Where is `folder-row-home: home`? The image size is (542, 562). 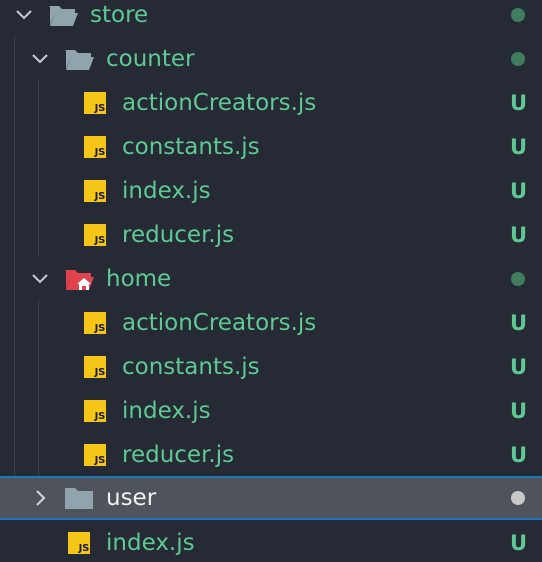 folder-row-home: home is located at coordinates (271, 279).